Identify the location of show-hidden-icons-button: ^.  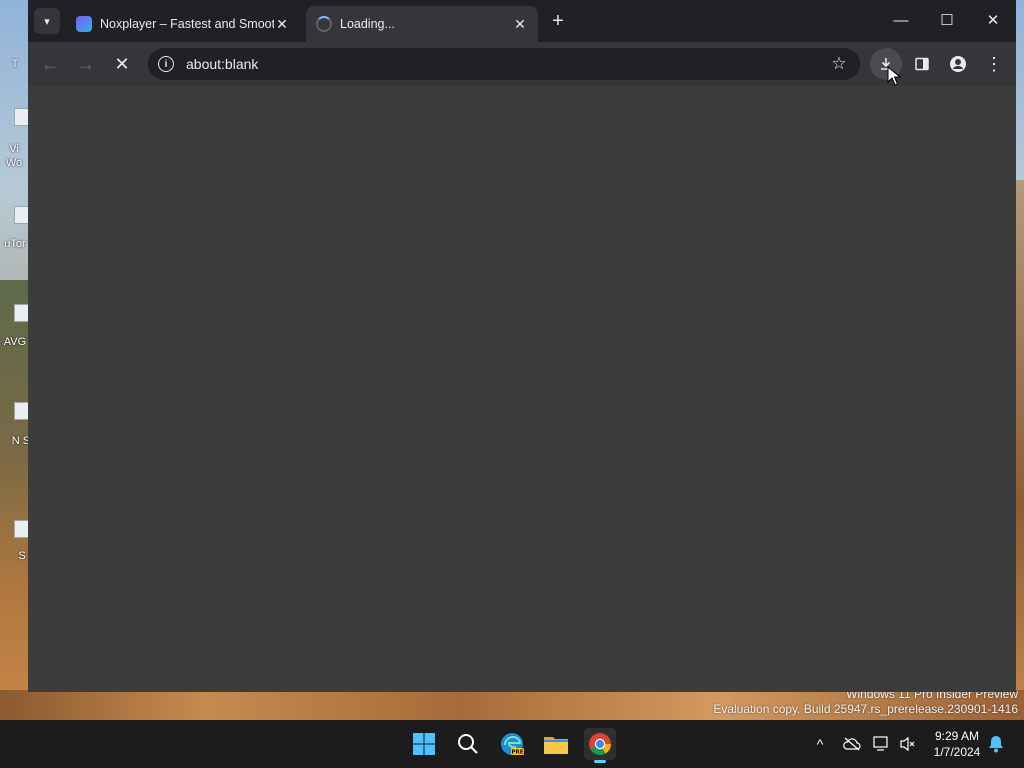
(820, 744).